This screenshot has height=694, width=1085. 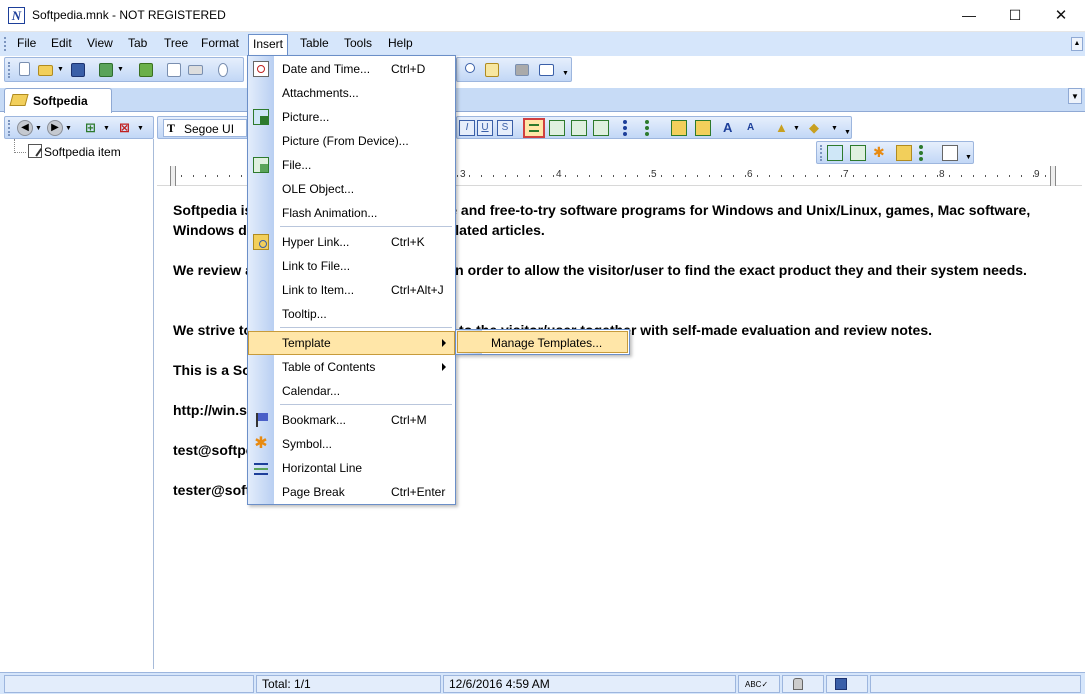 What do you see at coordinates (847, 684) in the screenshot?
I see `save-status-icon` at bounding box center [847, 684].